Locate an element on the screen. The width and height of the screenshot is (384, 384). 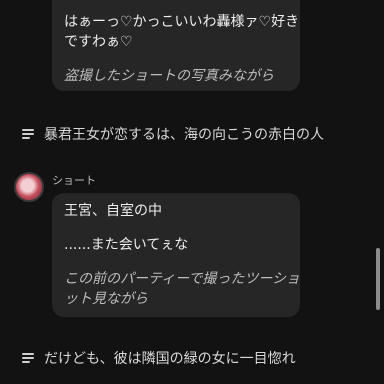
message-line: はぁーっ♡かっこいいわ轟様ァ♡好き is located at coordinates (182, 22).